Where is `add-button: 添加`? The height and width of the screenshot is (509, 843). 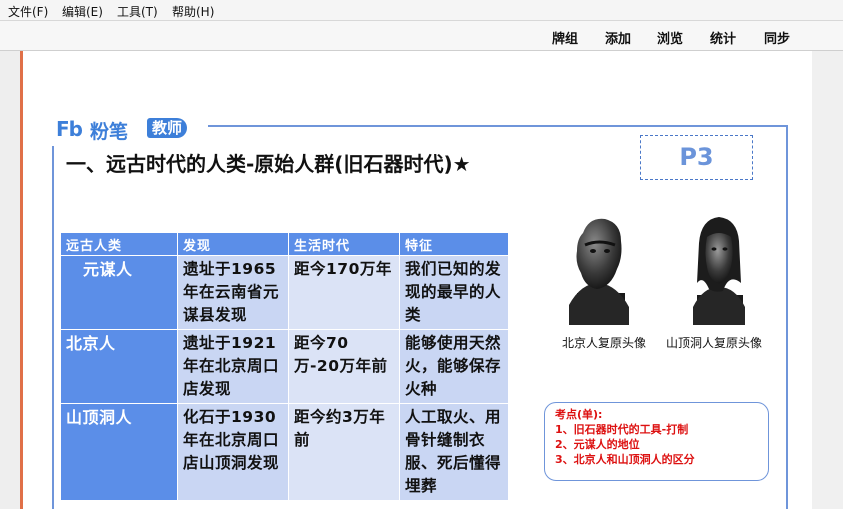
add-button: 添加 is located at coordinates (618, 37).